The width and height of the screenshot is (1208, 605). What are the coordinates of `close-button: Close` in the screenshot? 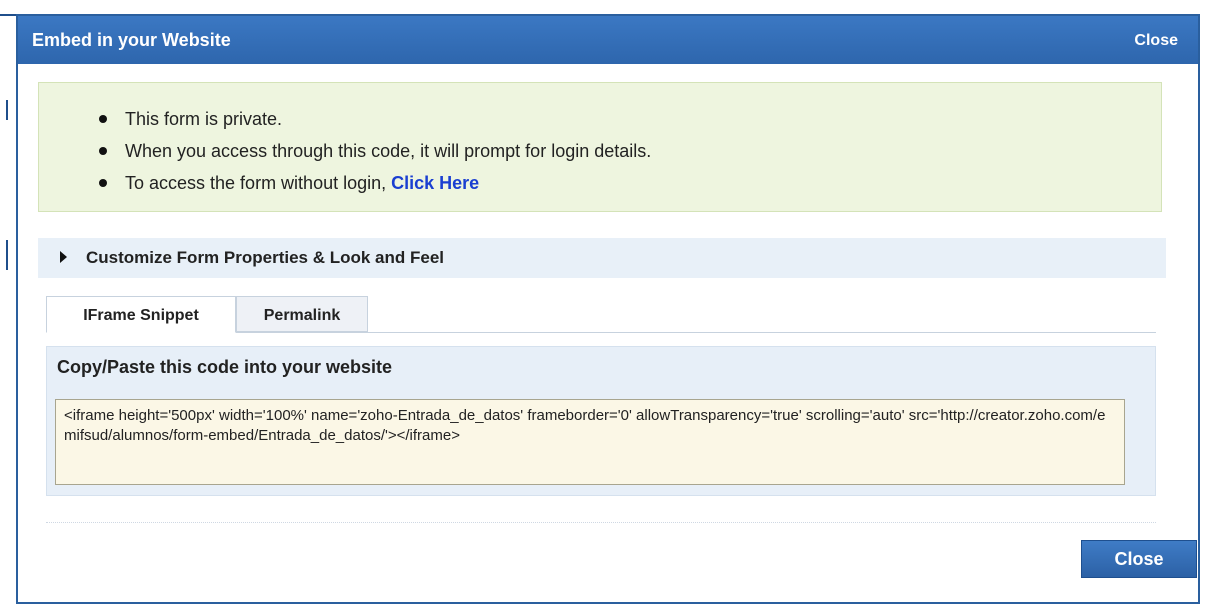 It's located at (1139, 559).